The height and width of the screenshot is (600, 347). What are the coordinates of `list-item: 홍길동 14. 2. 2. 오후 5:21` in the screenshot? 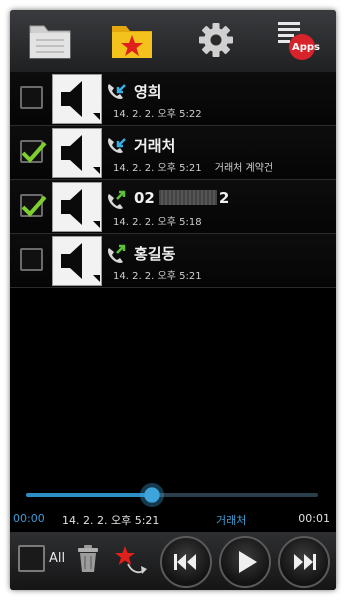 It's located at (173, 261).